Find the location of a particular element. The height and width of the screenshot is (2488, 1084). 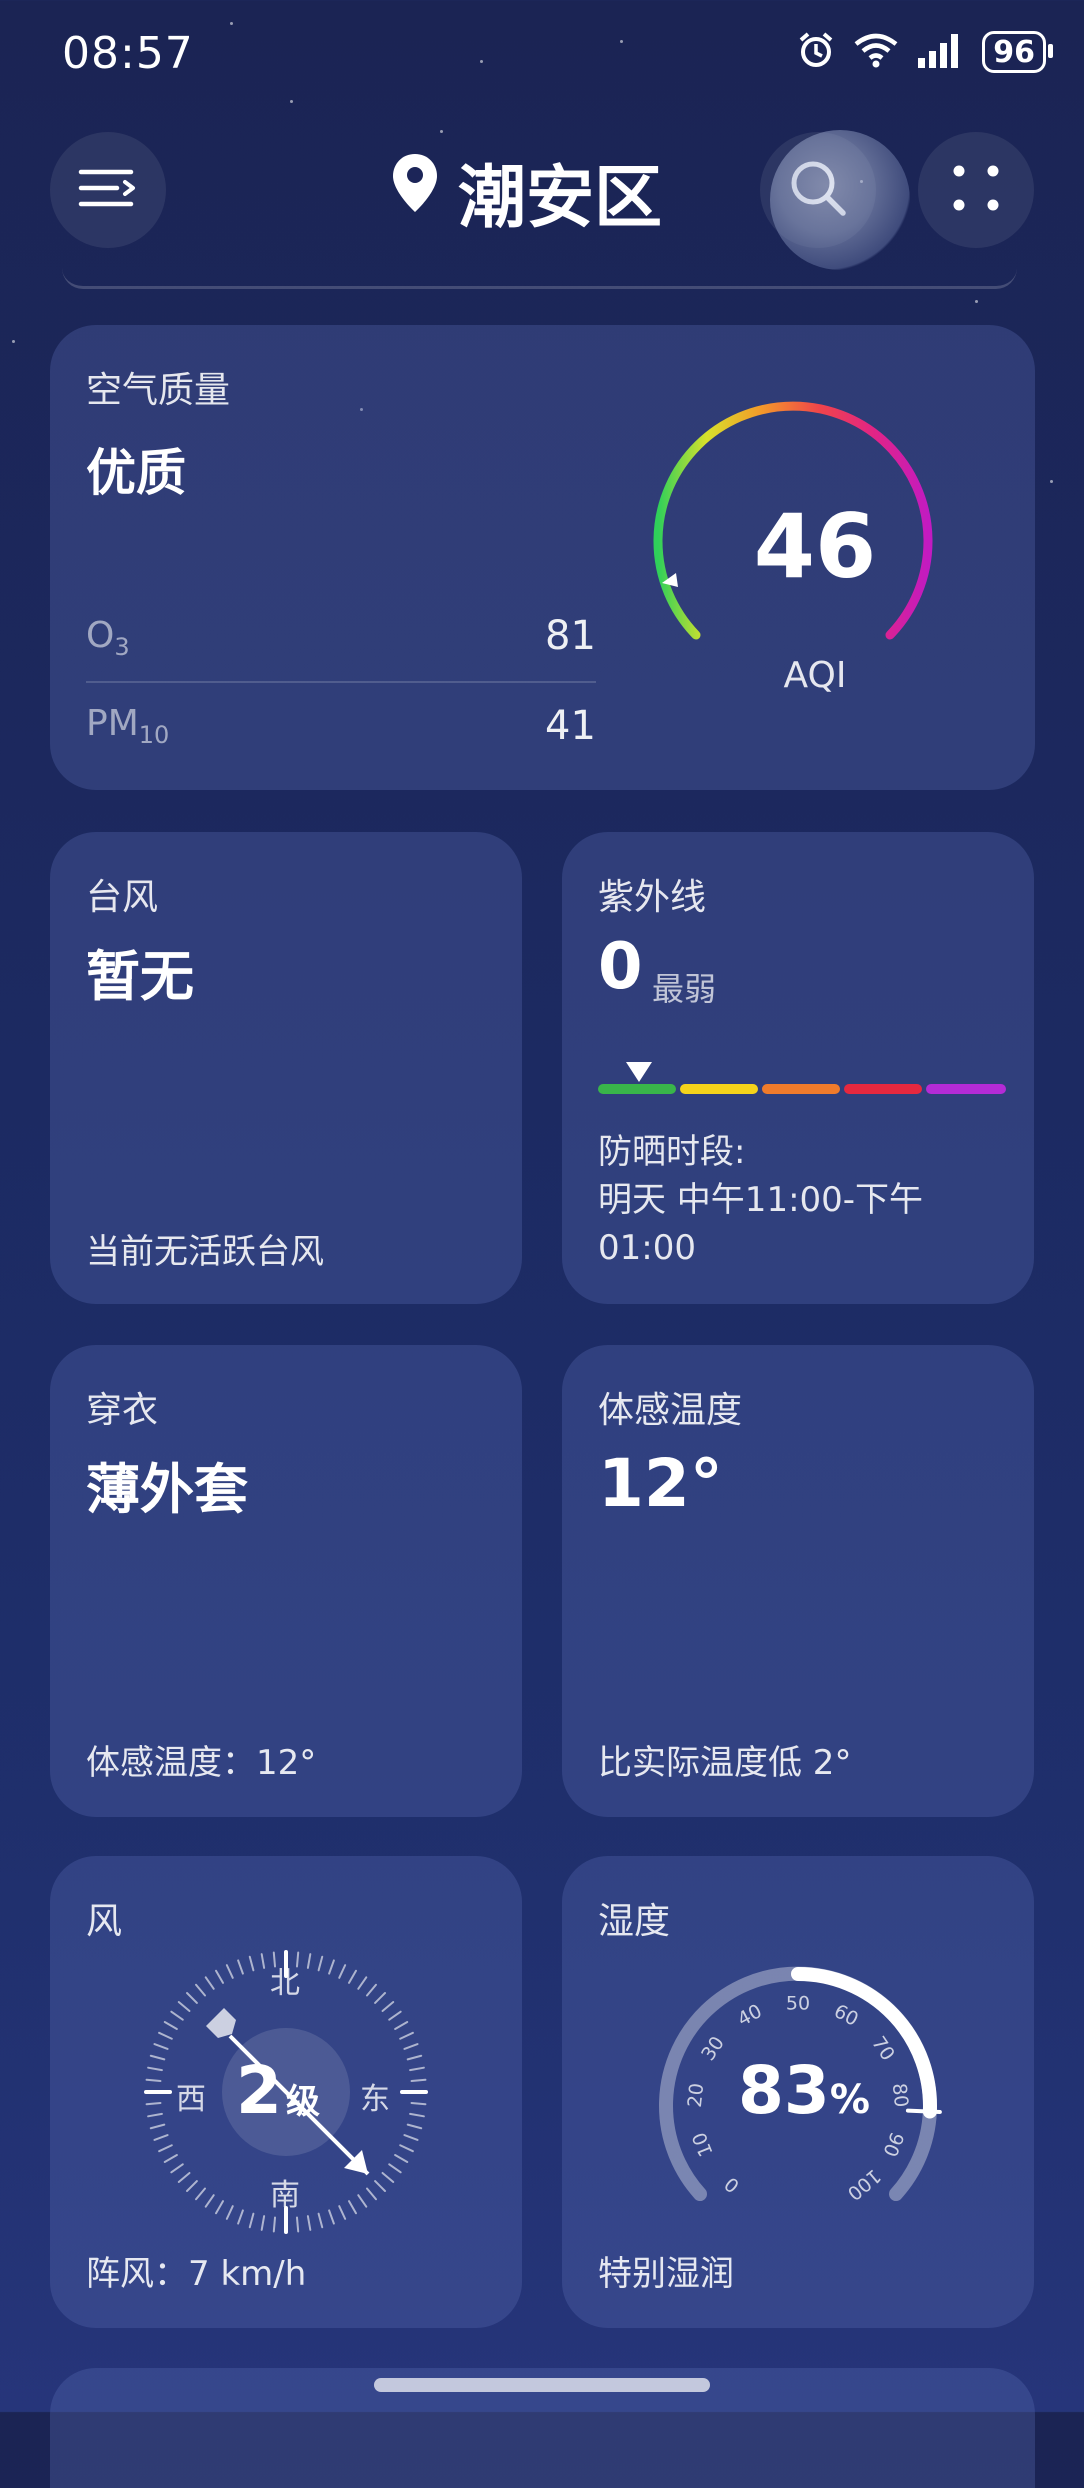

pollutant-pm10-value: 41 is located at coordinates (570, 726).